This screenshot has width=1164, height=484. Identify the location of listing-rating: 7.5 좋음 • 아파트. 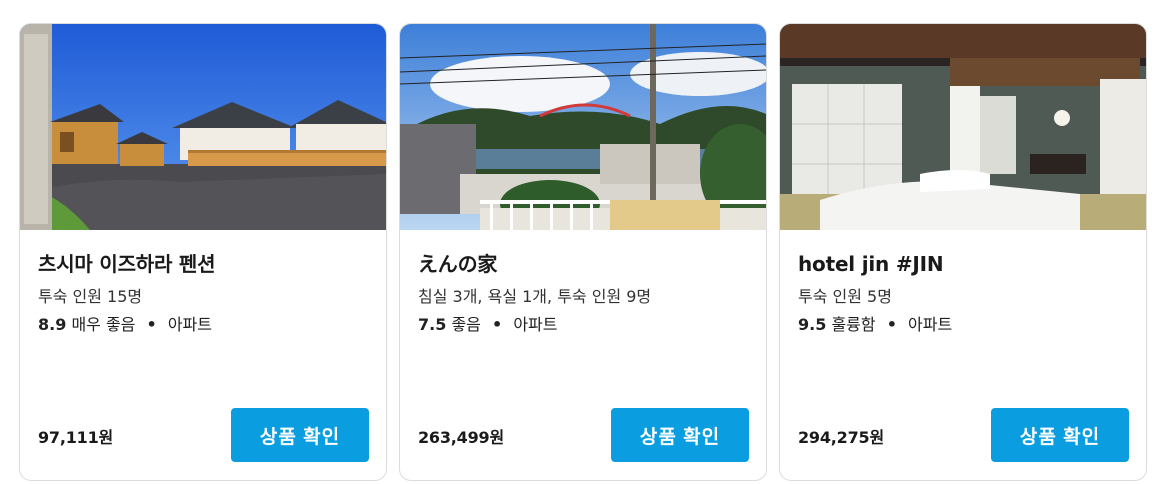
(583, 325).